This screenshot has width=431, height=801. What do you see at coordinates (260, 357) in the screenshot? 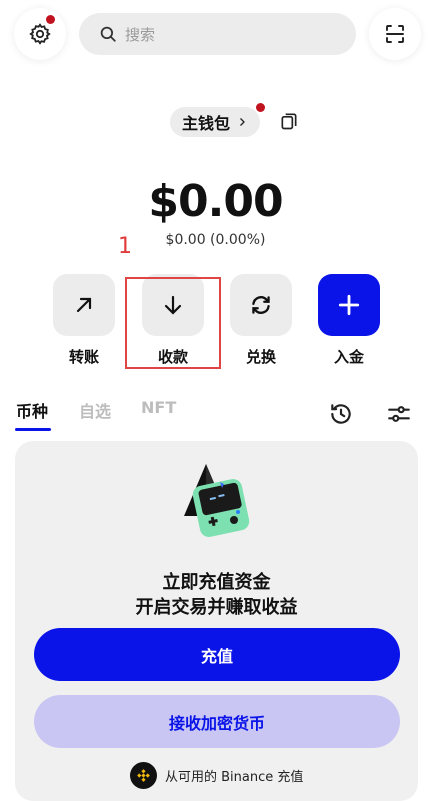
I see `swap-label: 兑换` at bounding box center [260, 357].